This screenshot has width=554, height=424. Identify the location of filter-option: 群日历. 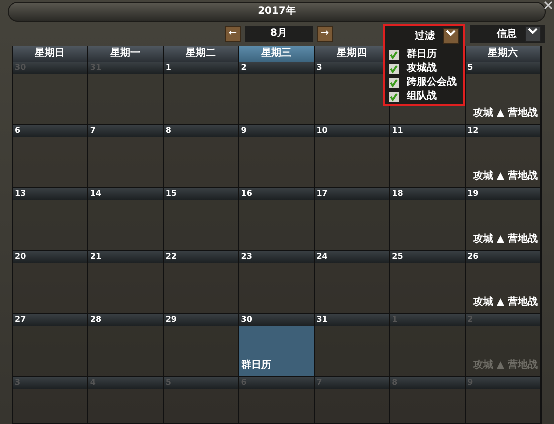
(422, 55).